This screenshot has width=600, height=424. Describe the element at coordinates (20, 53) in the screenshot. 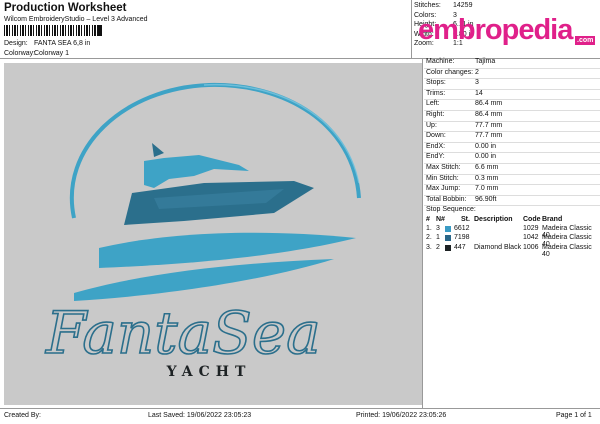

I see `colorway-label: Colorway:` at that location.